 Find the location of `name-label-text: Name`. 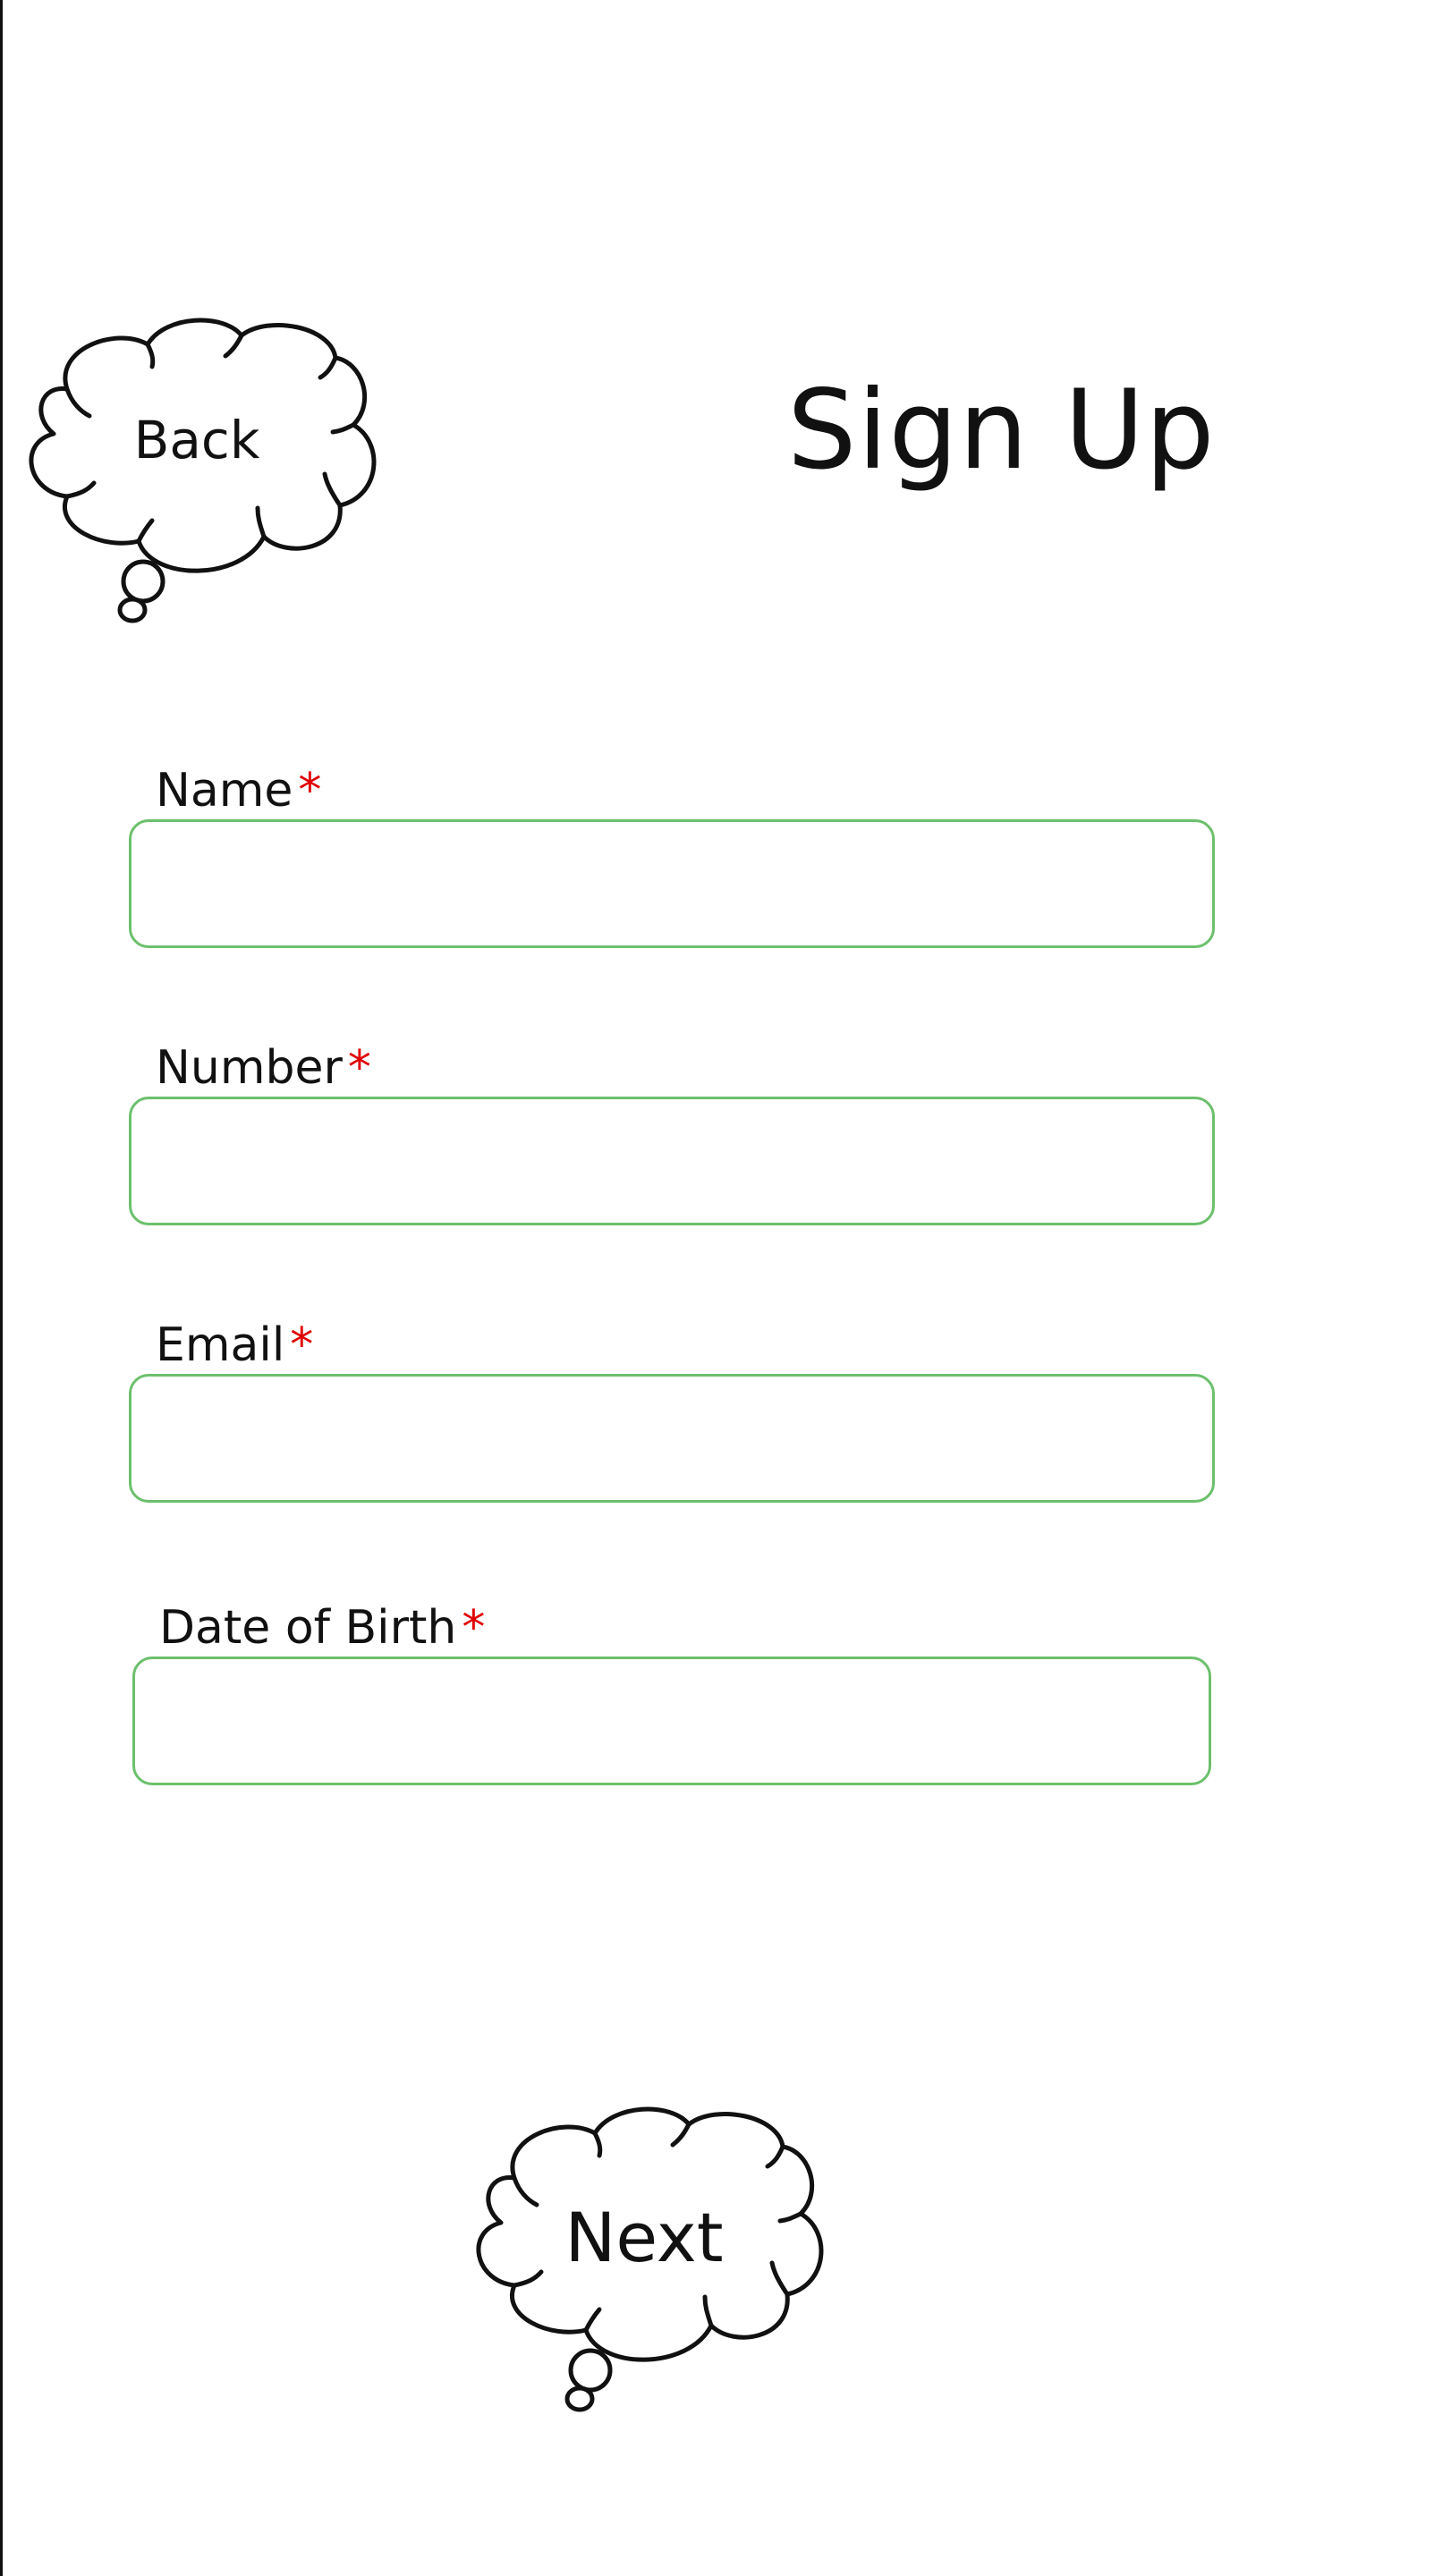

name-label-text: Name is located at coordinates (224, 791).